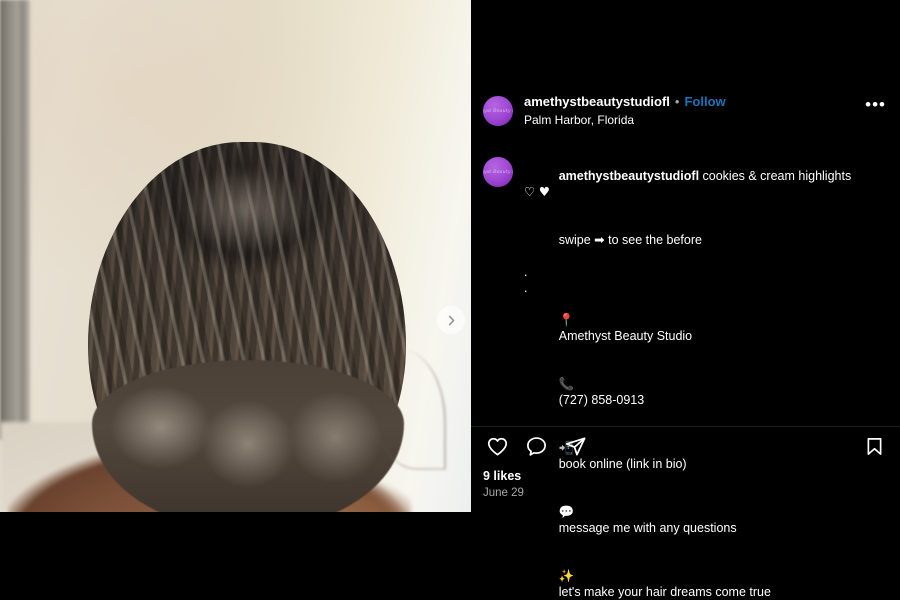 The height and width of the screenshot is (600, 900). What do you see at coordinates (245, 215) in the screenshot?
I see `hair-highlight-sheen` at bounding box center [245, 215].